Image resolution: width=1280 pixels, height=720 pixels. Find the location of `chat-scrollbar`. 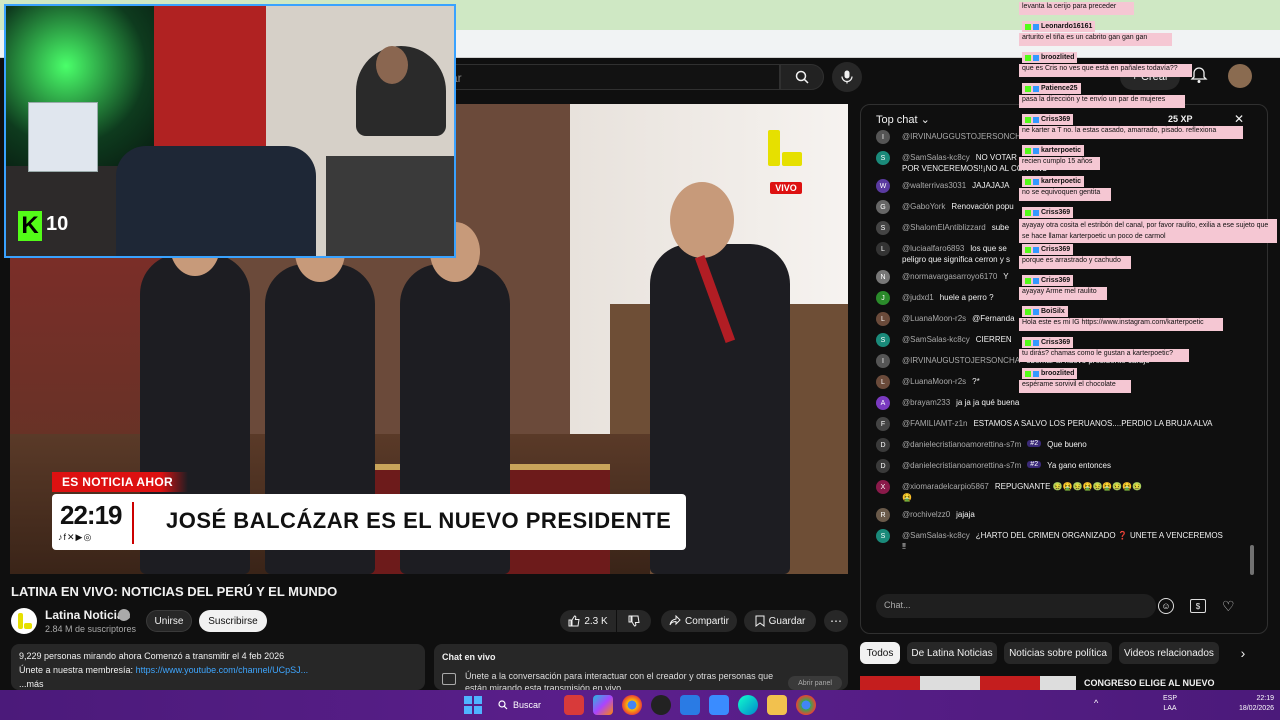

chat-scrollbar is located at coordinates (1252, 560).